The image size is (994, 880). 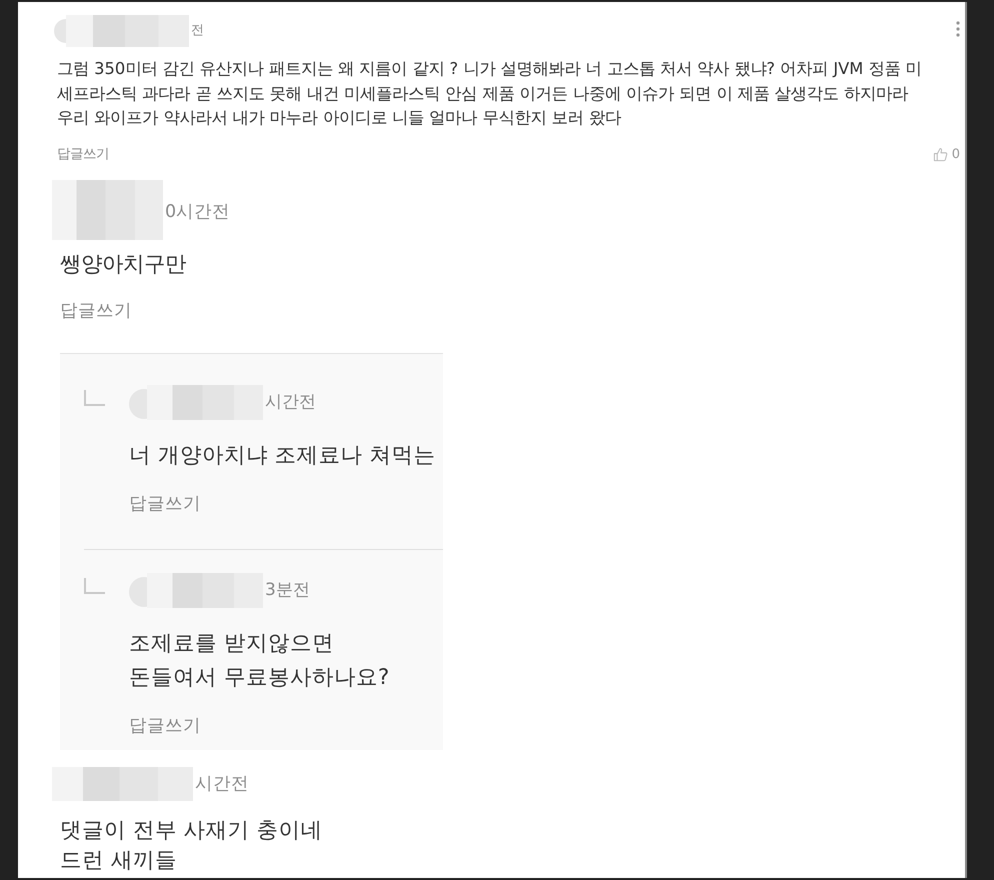 I want to click on comment-text: 너 개양아치냐 조제료나 쳐먹는, so click(x=282, y=456).